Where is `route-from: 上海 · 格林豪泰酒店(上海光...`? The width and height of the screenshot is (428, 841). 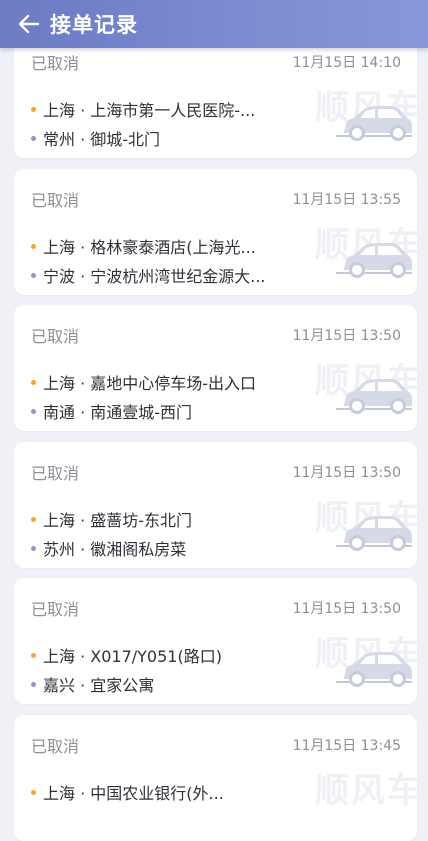
route-from: 上海 · 格林豪泰酒店(上海光... is located at coordinates (156, 246).